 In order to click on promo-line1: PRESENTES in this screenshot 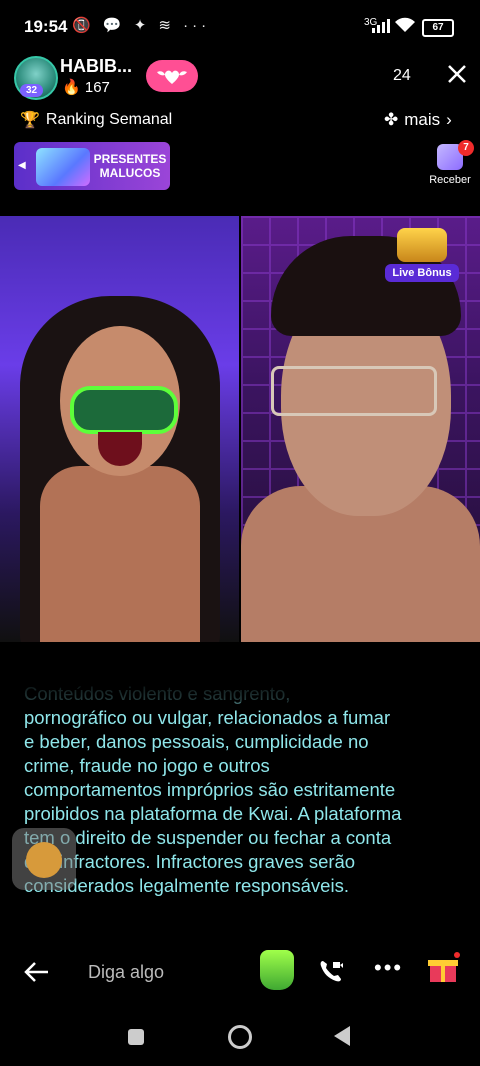, I will do `click(130, 159)`.